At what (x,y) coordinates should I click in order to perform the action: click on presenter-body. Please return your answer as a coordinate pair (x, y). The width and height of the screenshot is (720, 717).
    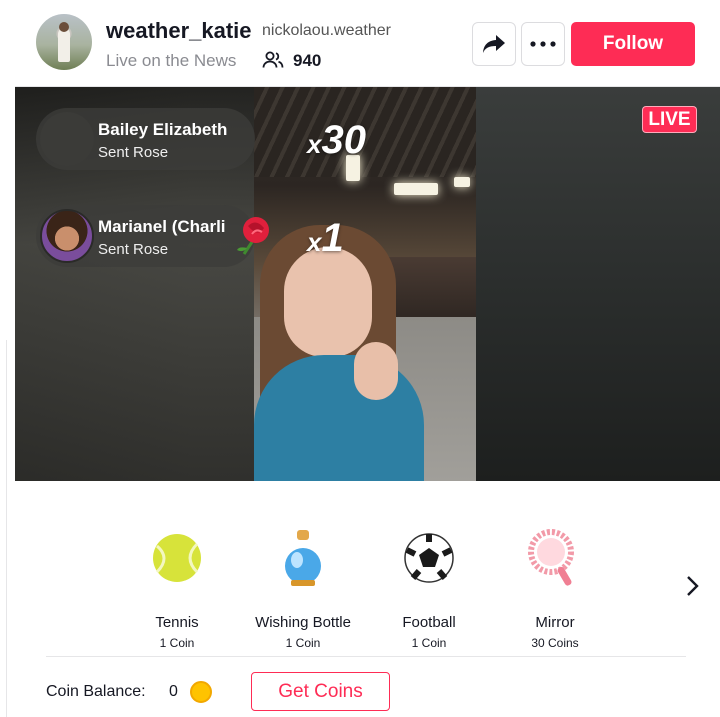
    Looking at the image, I should click on (339, 418).